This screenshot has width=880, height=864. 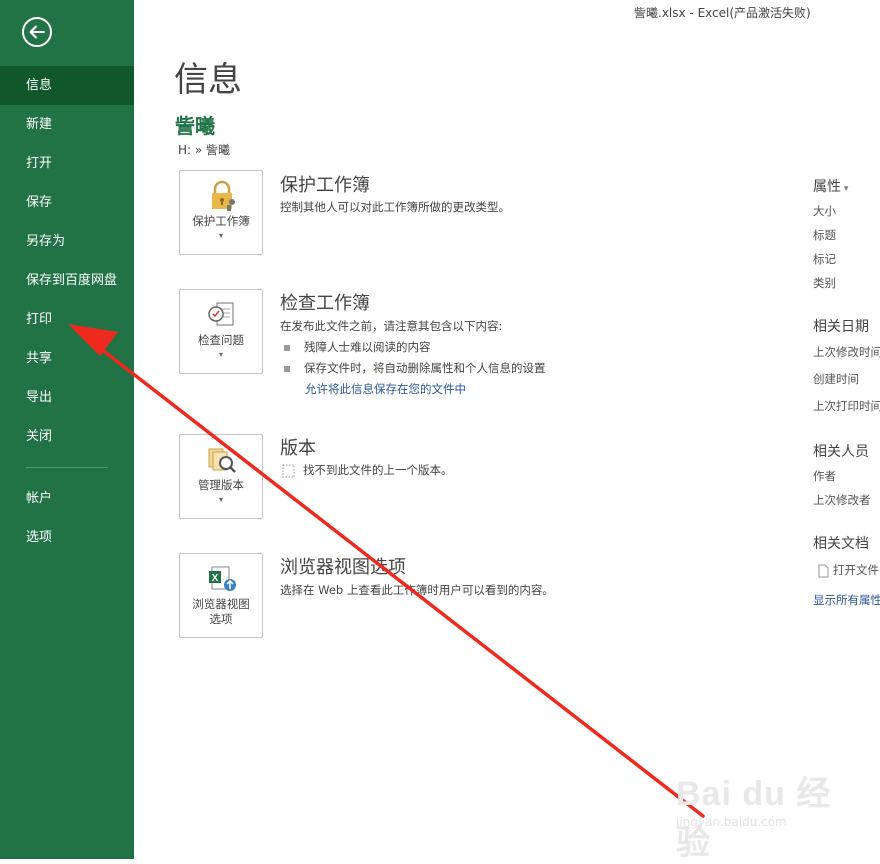 What do you see at coordinates (836, 379) in the screenshot?
I see `date-created: 创建时间` at bounding box center [836, 379].